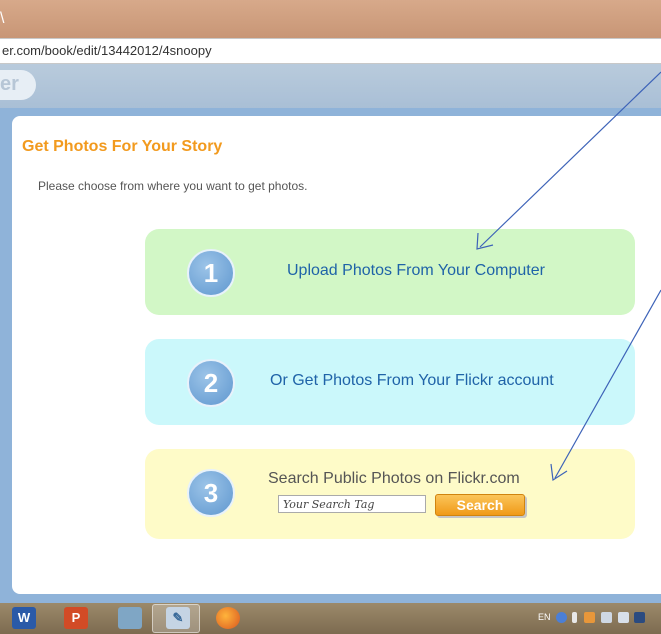 Image resolution: width=661 pixels, height=634 pixels. What do you see at coordinates (330, 19) in the screenshot?
I see `browser-title-bar: \` at bounding box center [330, 19].